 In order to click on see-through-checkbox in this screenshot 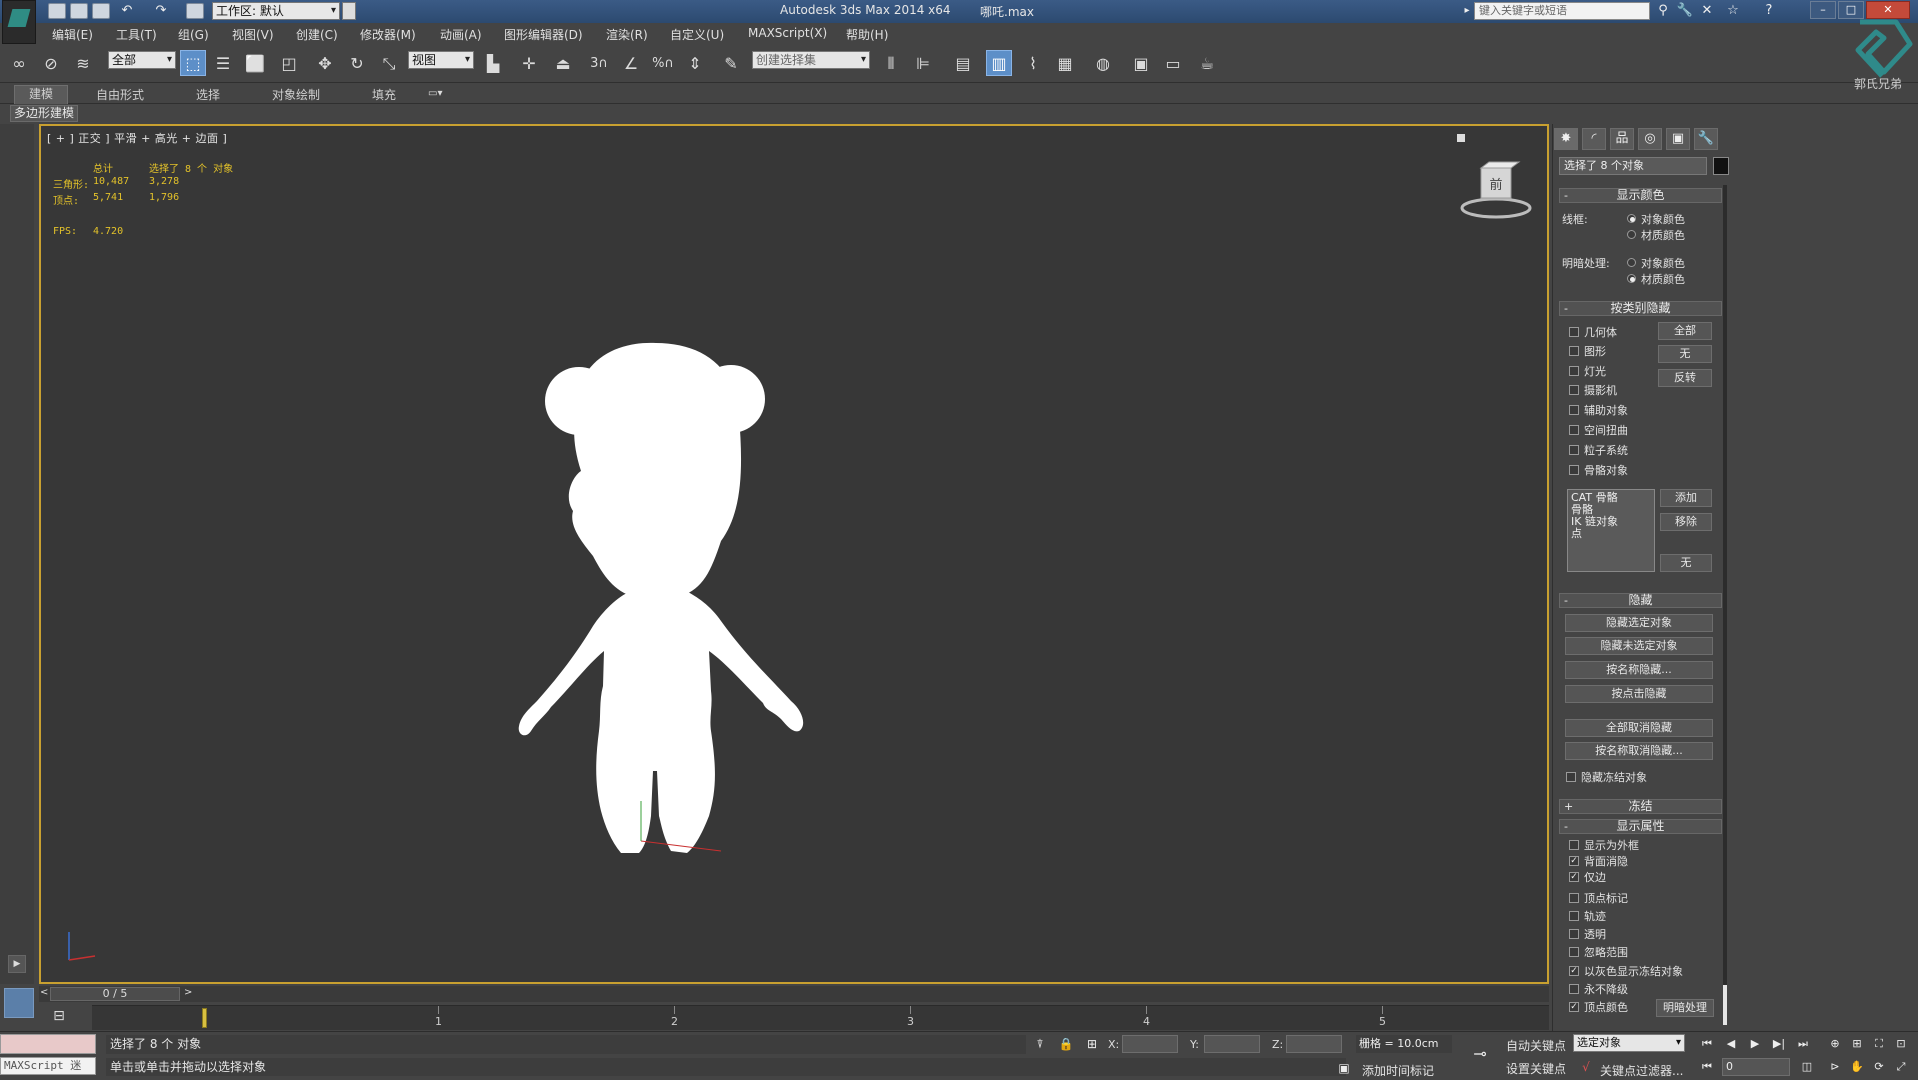, I will do `click(1574, 934)`.